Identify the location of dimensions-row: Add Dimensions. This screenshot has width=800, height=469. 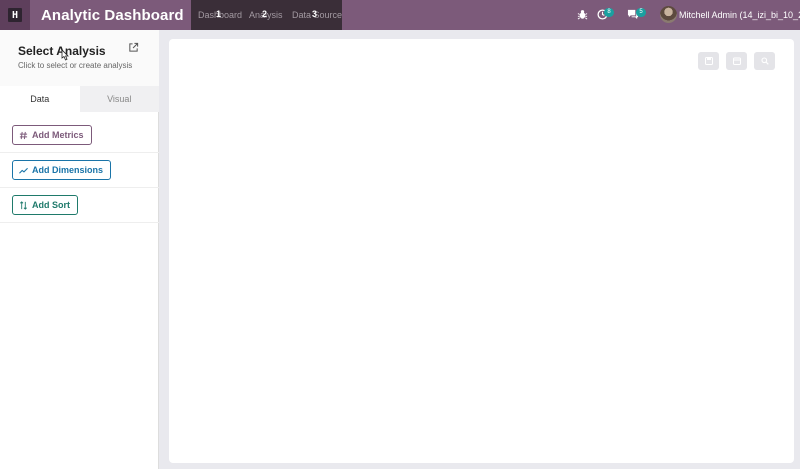
(79, 170).